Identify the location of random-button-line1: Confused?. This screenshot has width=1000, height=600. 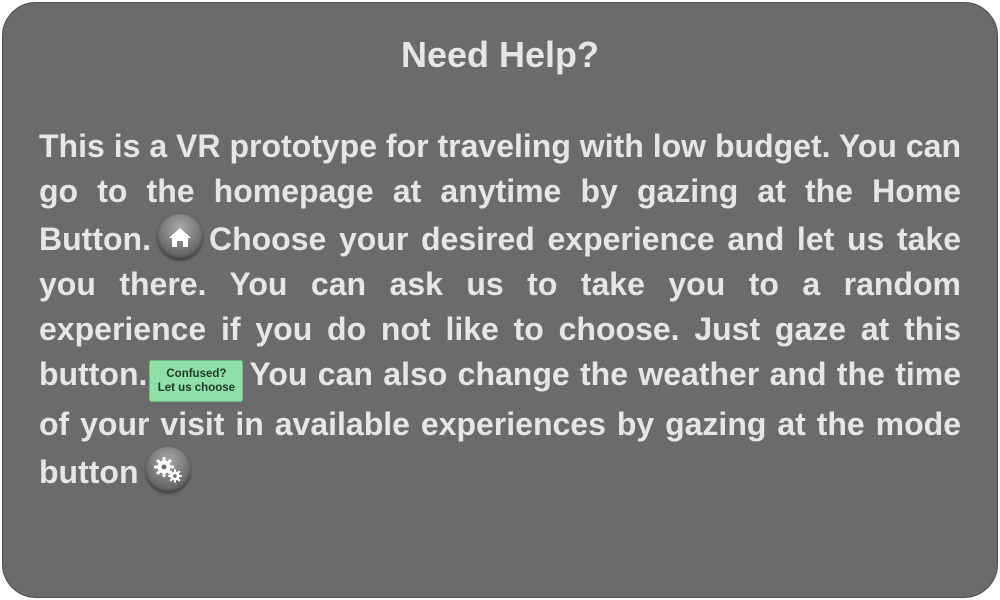
(196, 374).